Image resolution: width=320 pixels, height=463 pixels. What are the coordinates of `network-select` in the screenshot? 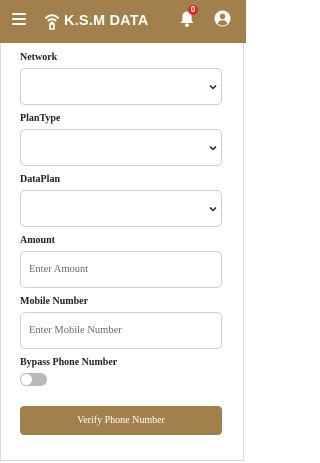 It's located at (121, 86).